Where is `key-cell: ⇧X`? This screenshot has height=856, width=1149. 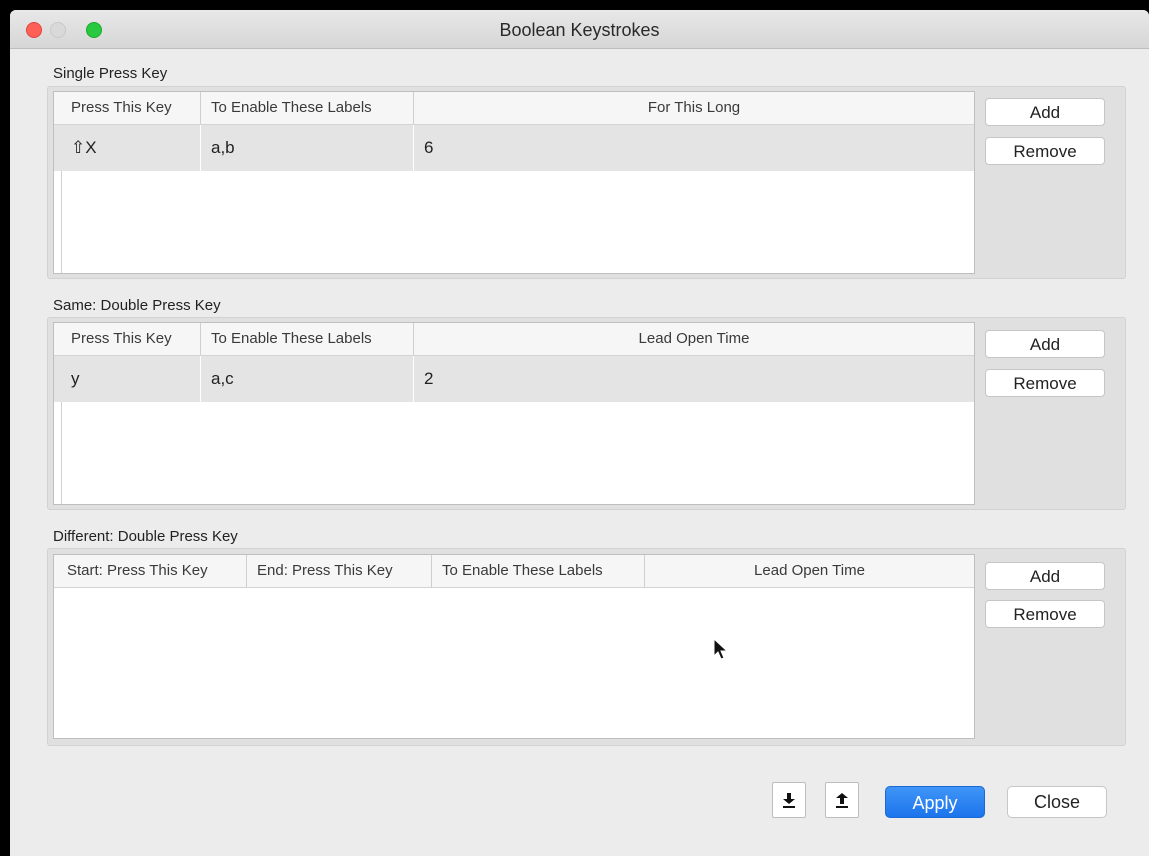 key-cell: ⇧X is located at coordinates (131, 148).